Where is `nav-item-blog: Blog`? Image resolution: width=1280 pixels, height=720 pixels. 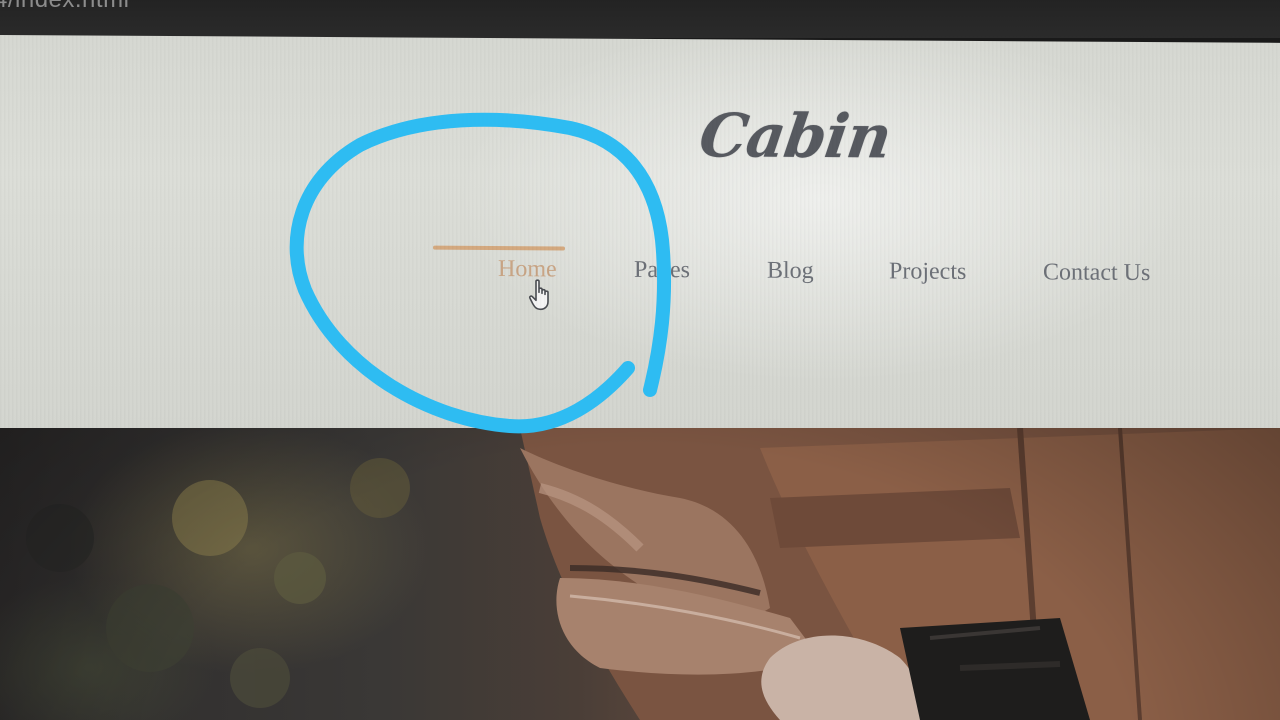 nav-item-blog: Blog is located at coordinates (790, 271).